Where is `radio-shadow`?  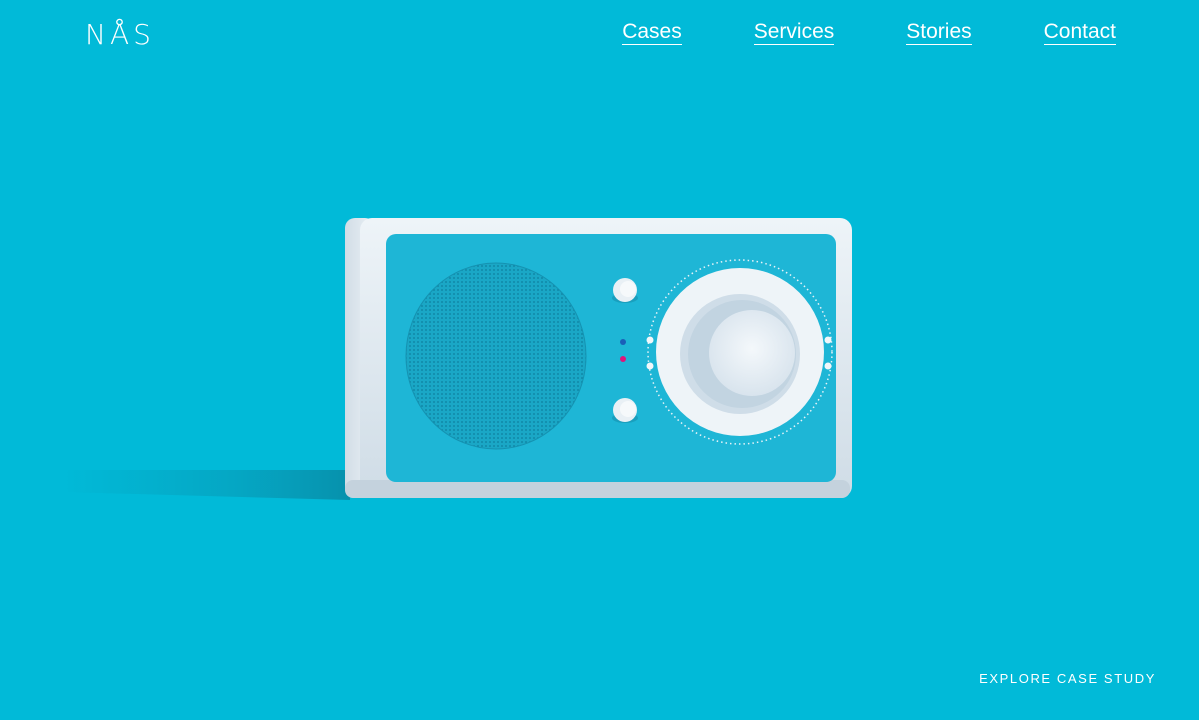
radio-shadow is located at coordinates (206, 485).